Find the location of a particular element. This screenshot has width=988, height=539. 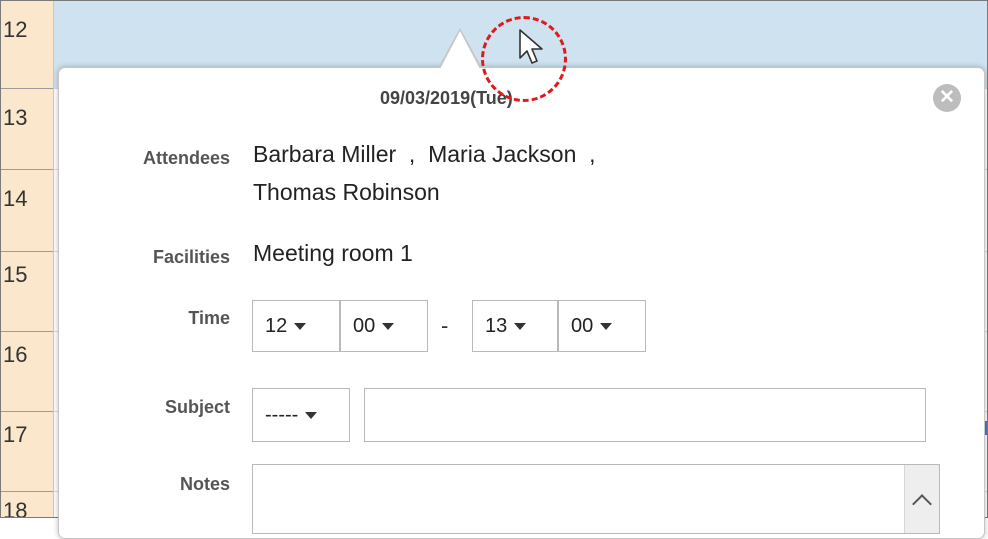

start-hour-select: 12 is located at coordinates (296, 326).